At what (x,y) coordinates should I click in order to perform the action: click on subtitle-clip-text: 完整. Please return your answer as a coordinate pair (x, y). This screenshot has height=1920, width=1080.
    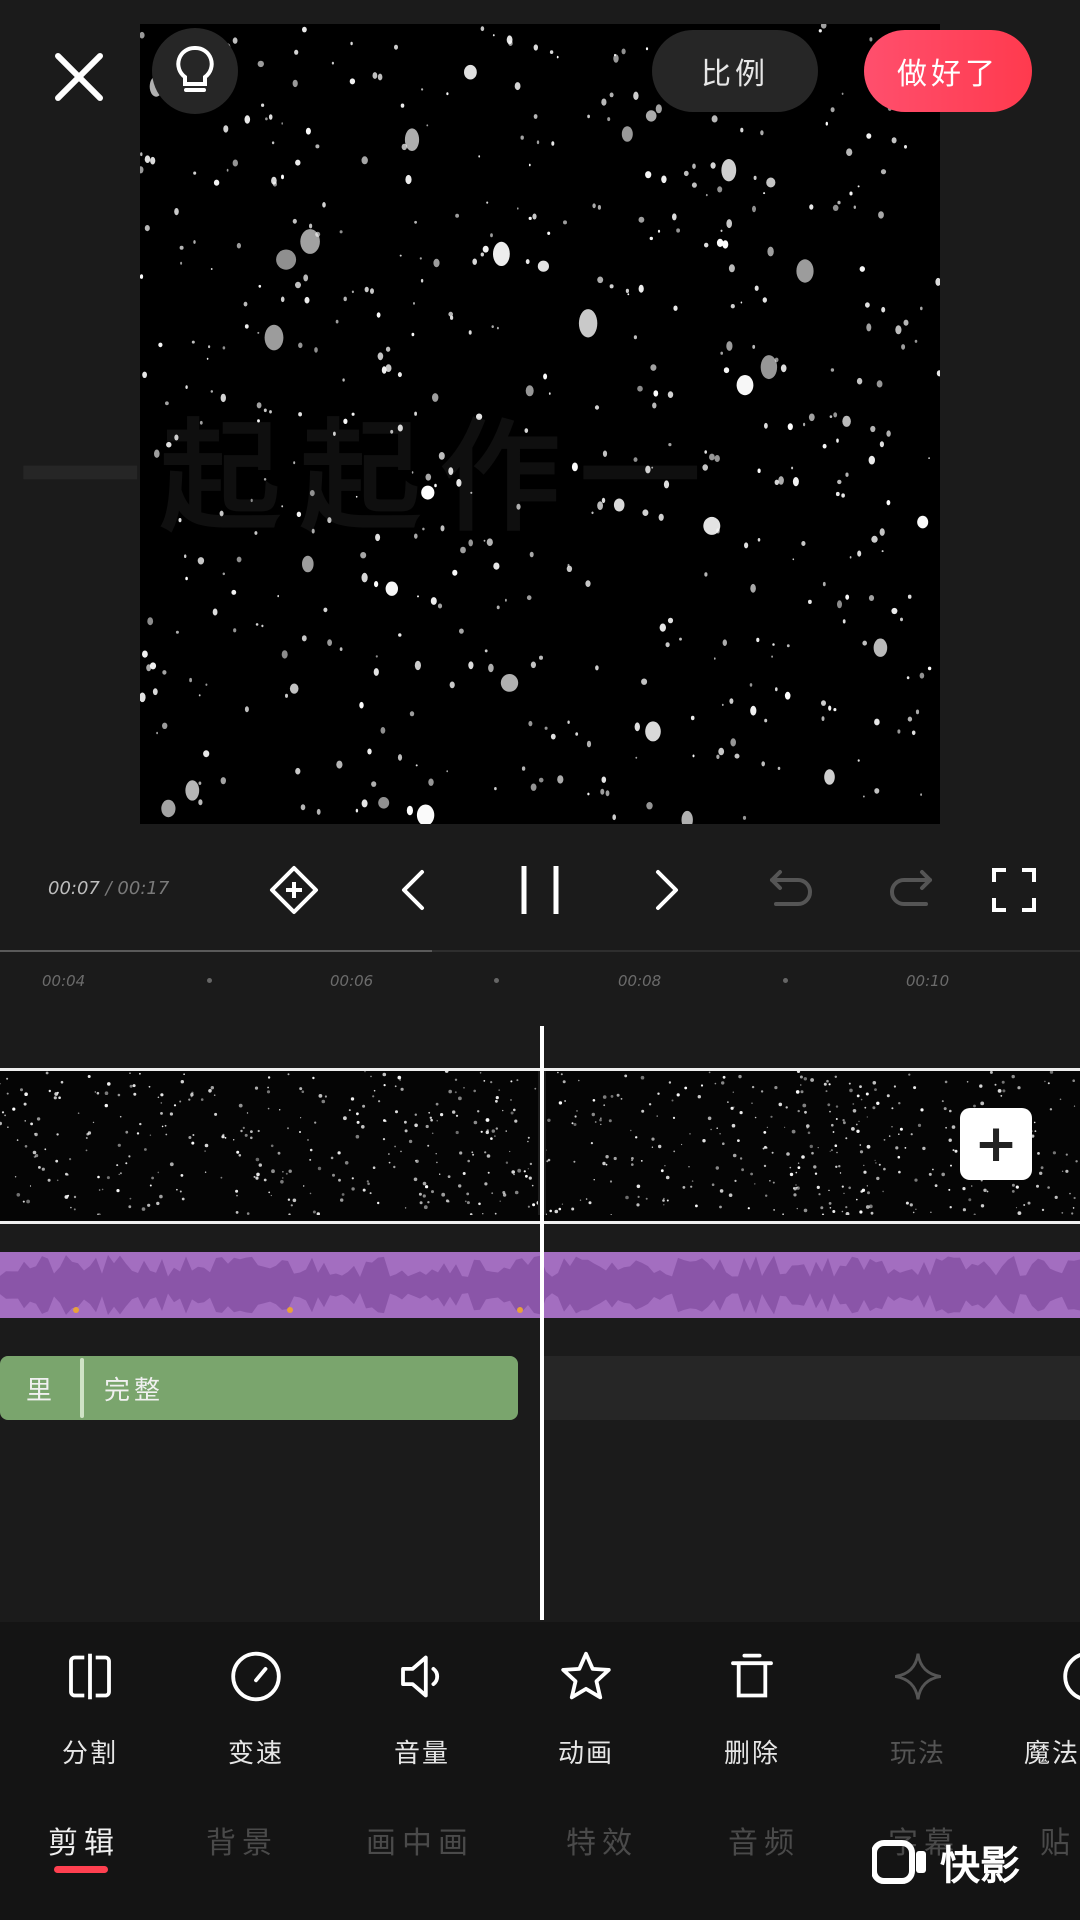
    Looking at the image, I should click on (134, 1391).